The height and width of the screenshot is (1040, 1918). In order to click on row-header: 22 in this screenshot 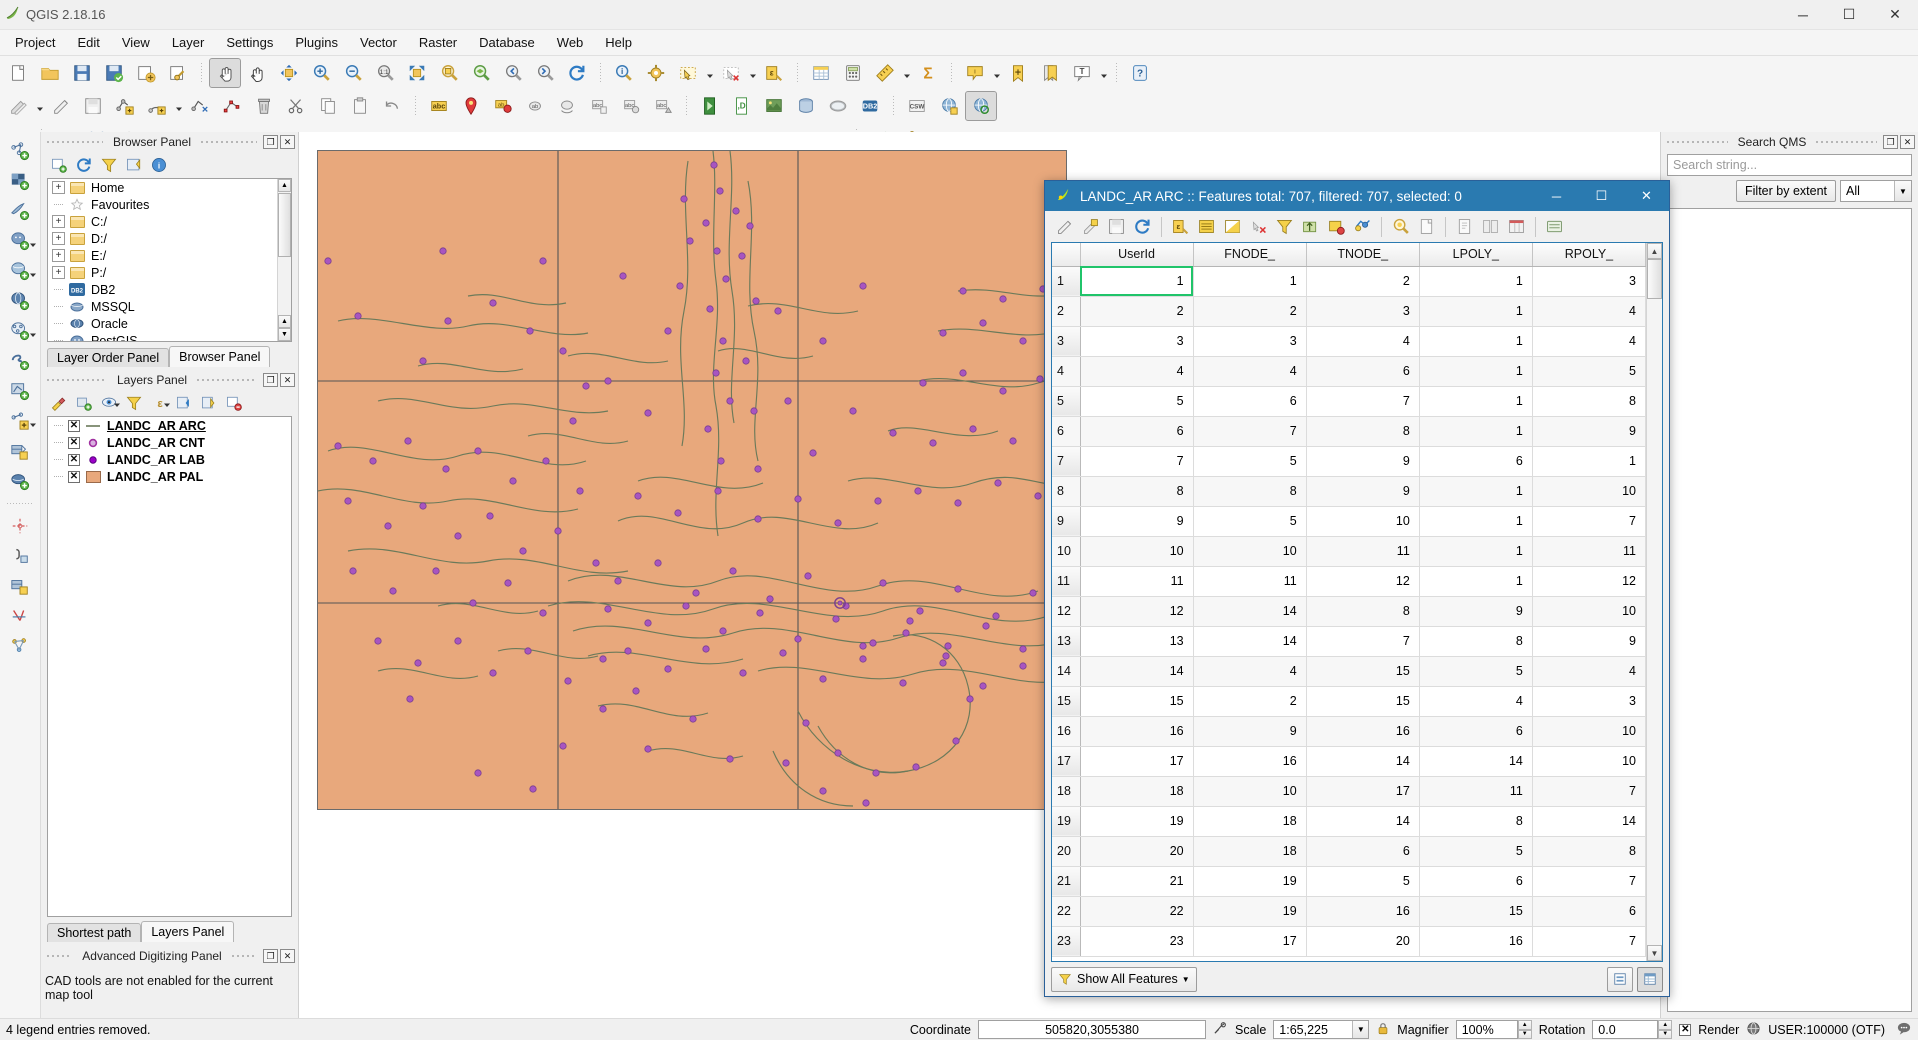, I will do `click(1066, 911)`.